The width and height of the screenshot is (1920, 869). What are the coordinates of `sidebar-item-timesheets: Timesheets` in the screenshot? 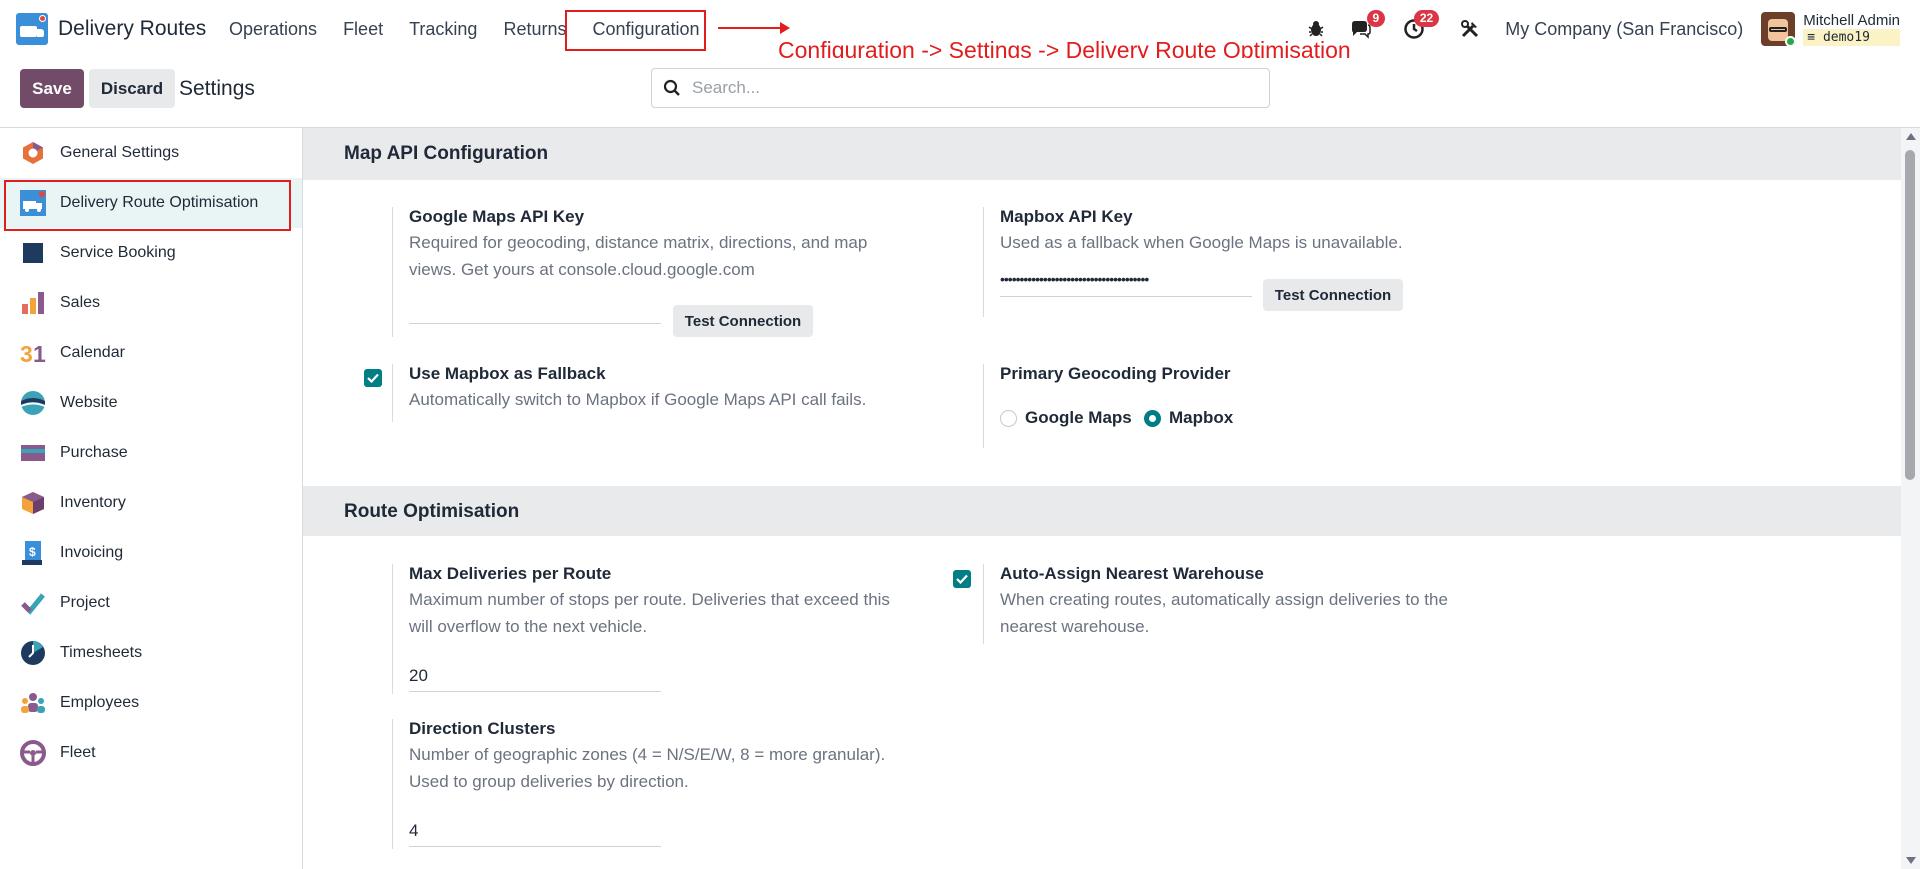 It's located at (151, 653).